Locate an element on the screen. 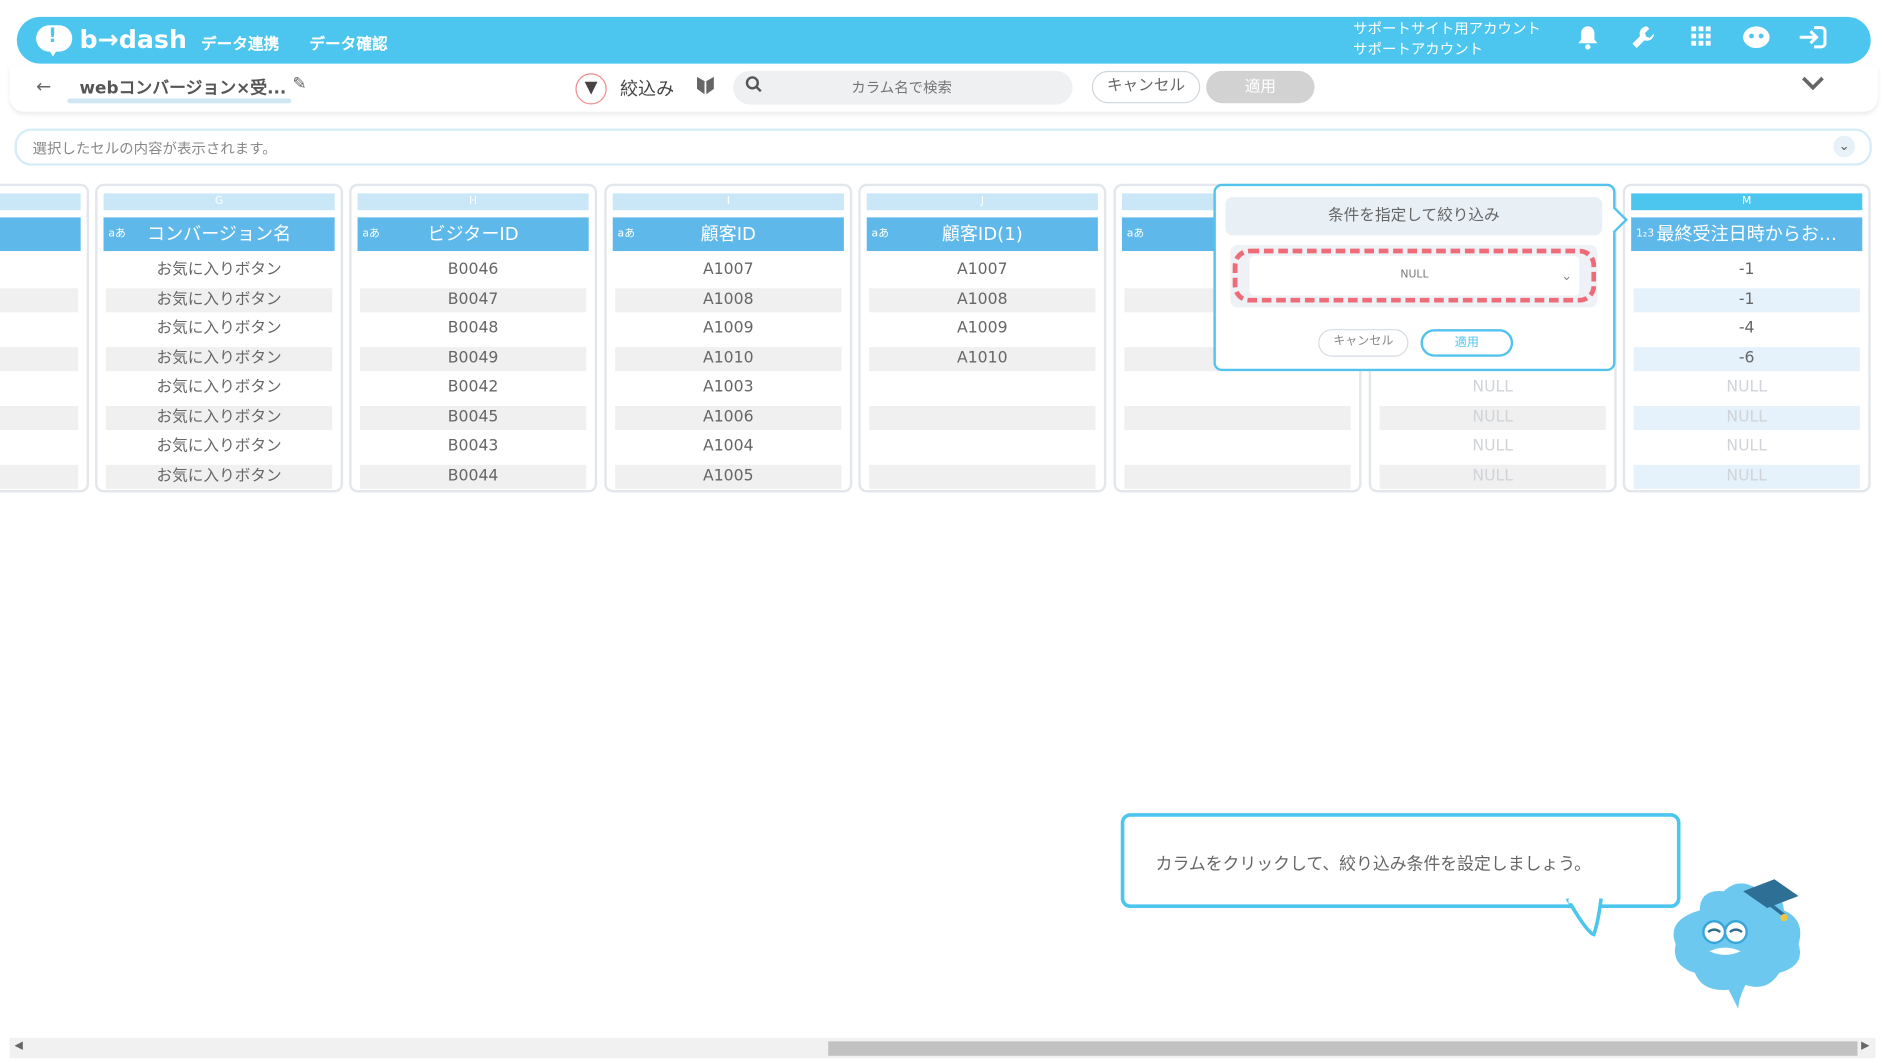 The image size is (1890, 1063). wrench-icon is located at coordinates (1643, 39).